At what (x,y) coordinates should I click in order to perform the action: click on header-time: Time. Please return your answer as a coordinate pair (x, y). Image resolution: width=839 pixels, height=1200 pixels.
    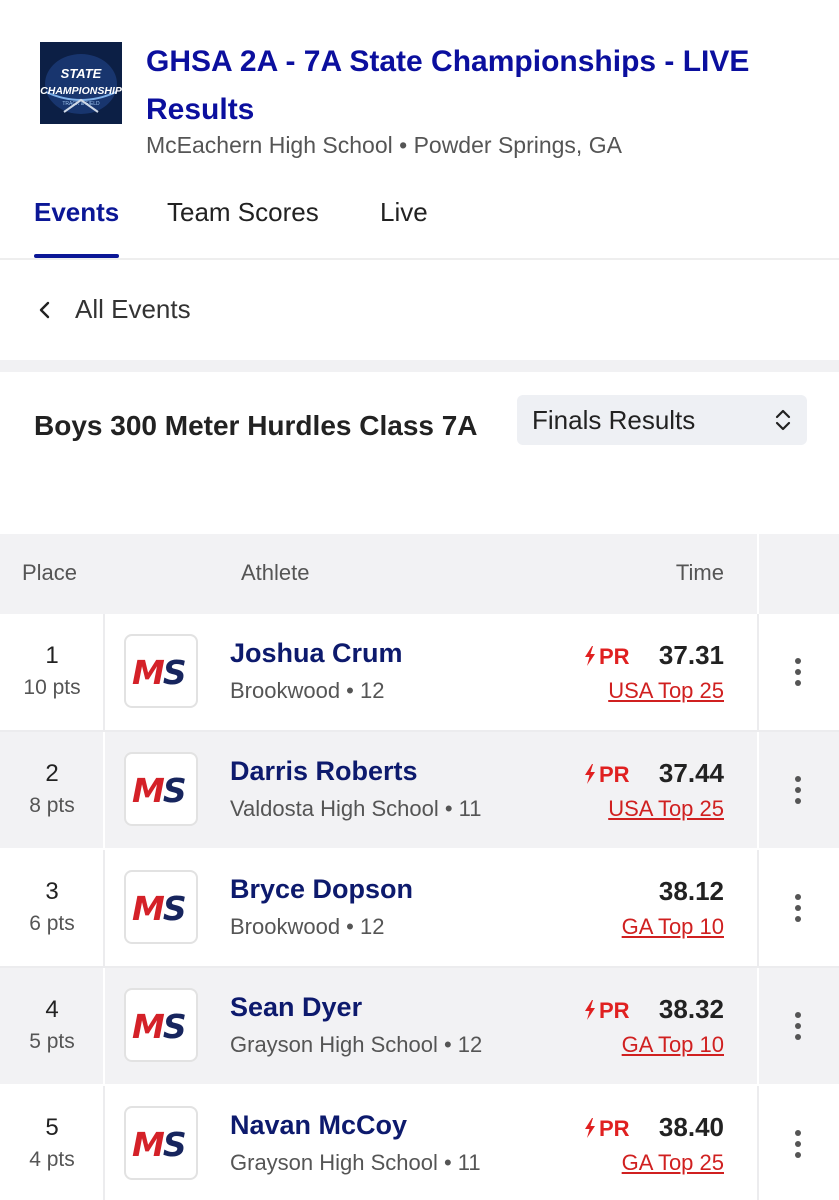
    Looking at the image, I should click on (699, 572).